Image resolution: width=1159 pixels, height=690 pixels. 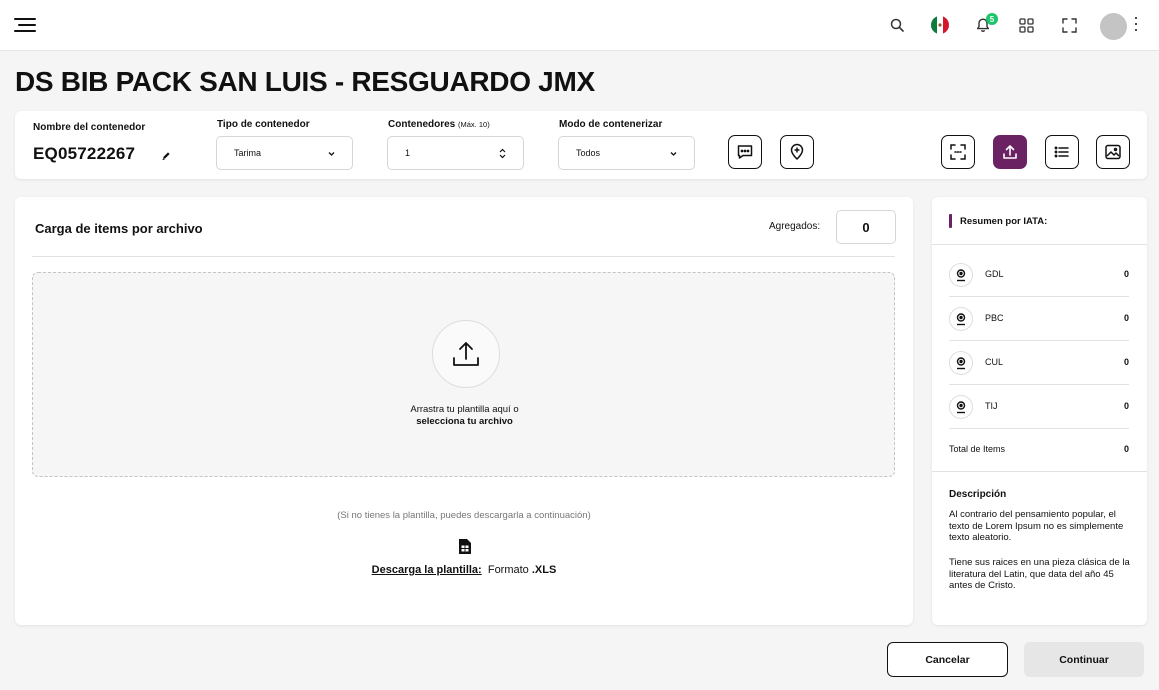 I want to click on summary-header: Resumen por IATA:, so click(x=1039, y=221).